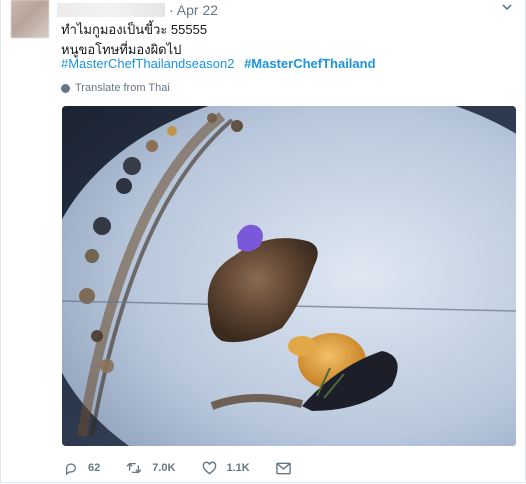  Describe the element at coordinates (209, 468) in the screenshot. I see `heart-icon` at that location.